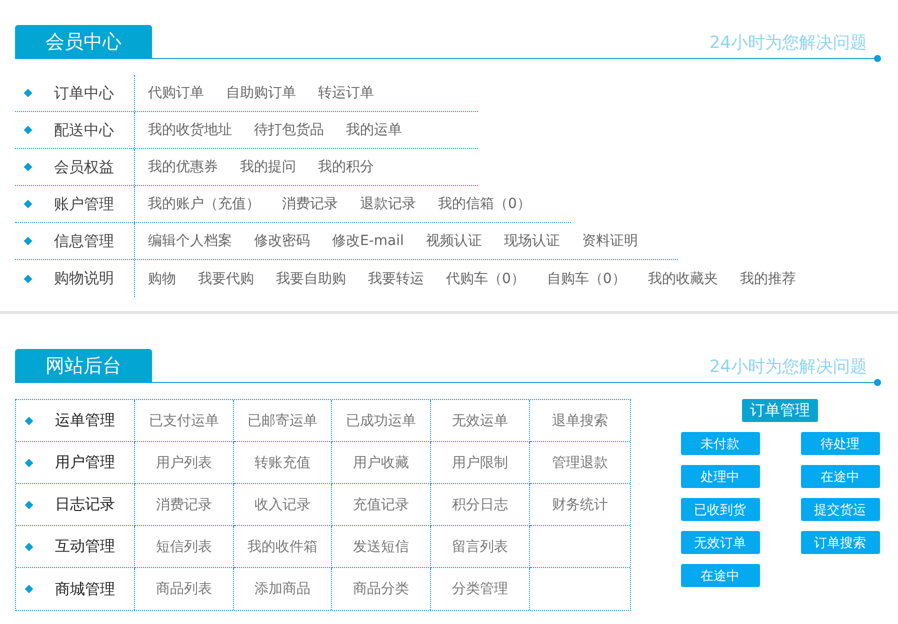 The height and width of the screenshot is (624, 898). Describe the element at coordinates (85, 420) in the screenshot. I see `category-label: 运单管理` at that location.